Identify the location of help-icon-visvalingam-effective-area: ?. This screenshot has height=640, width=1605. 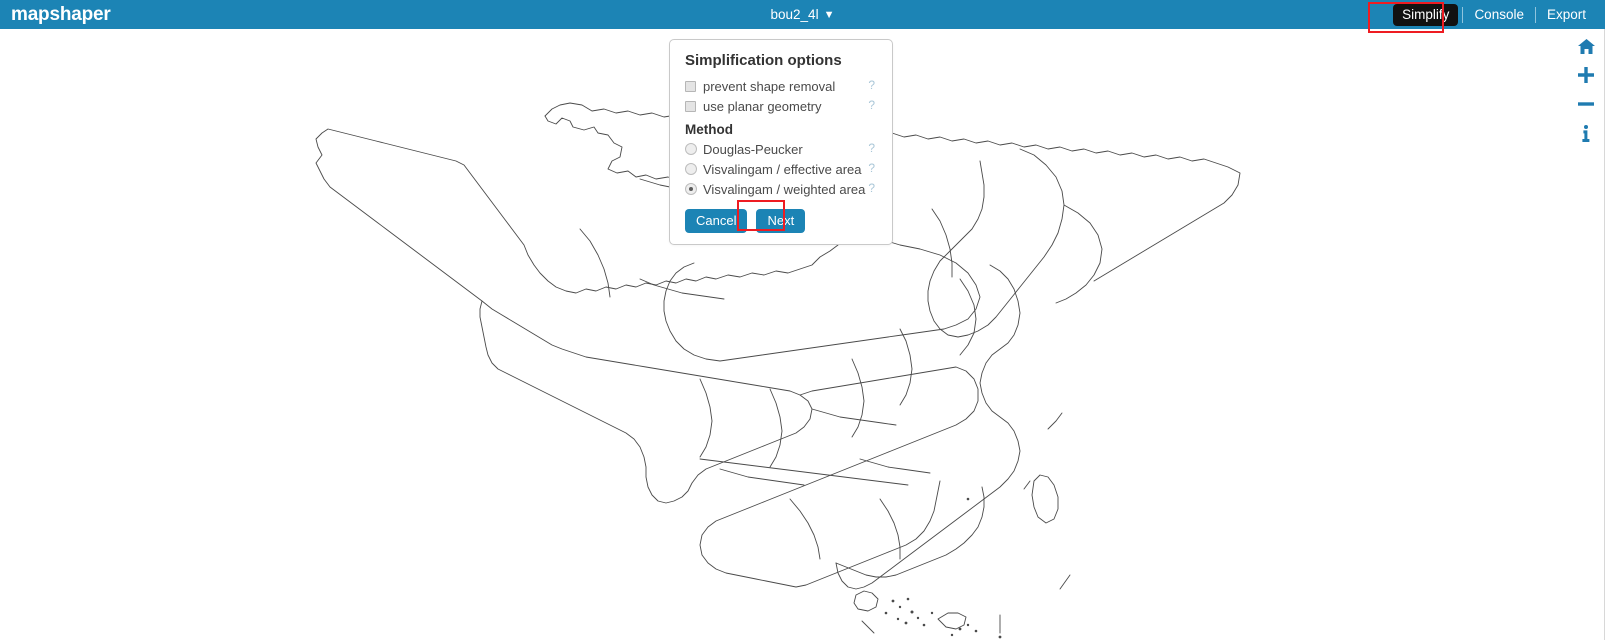
(871, 168).